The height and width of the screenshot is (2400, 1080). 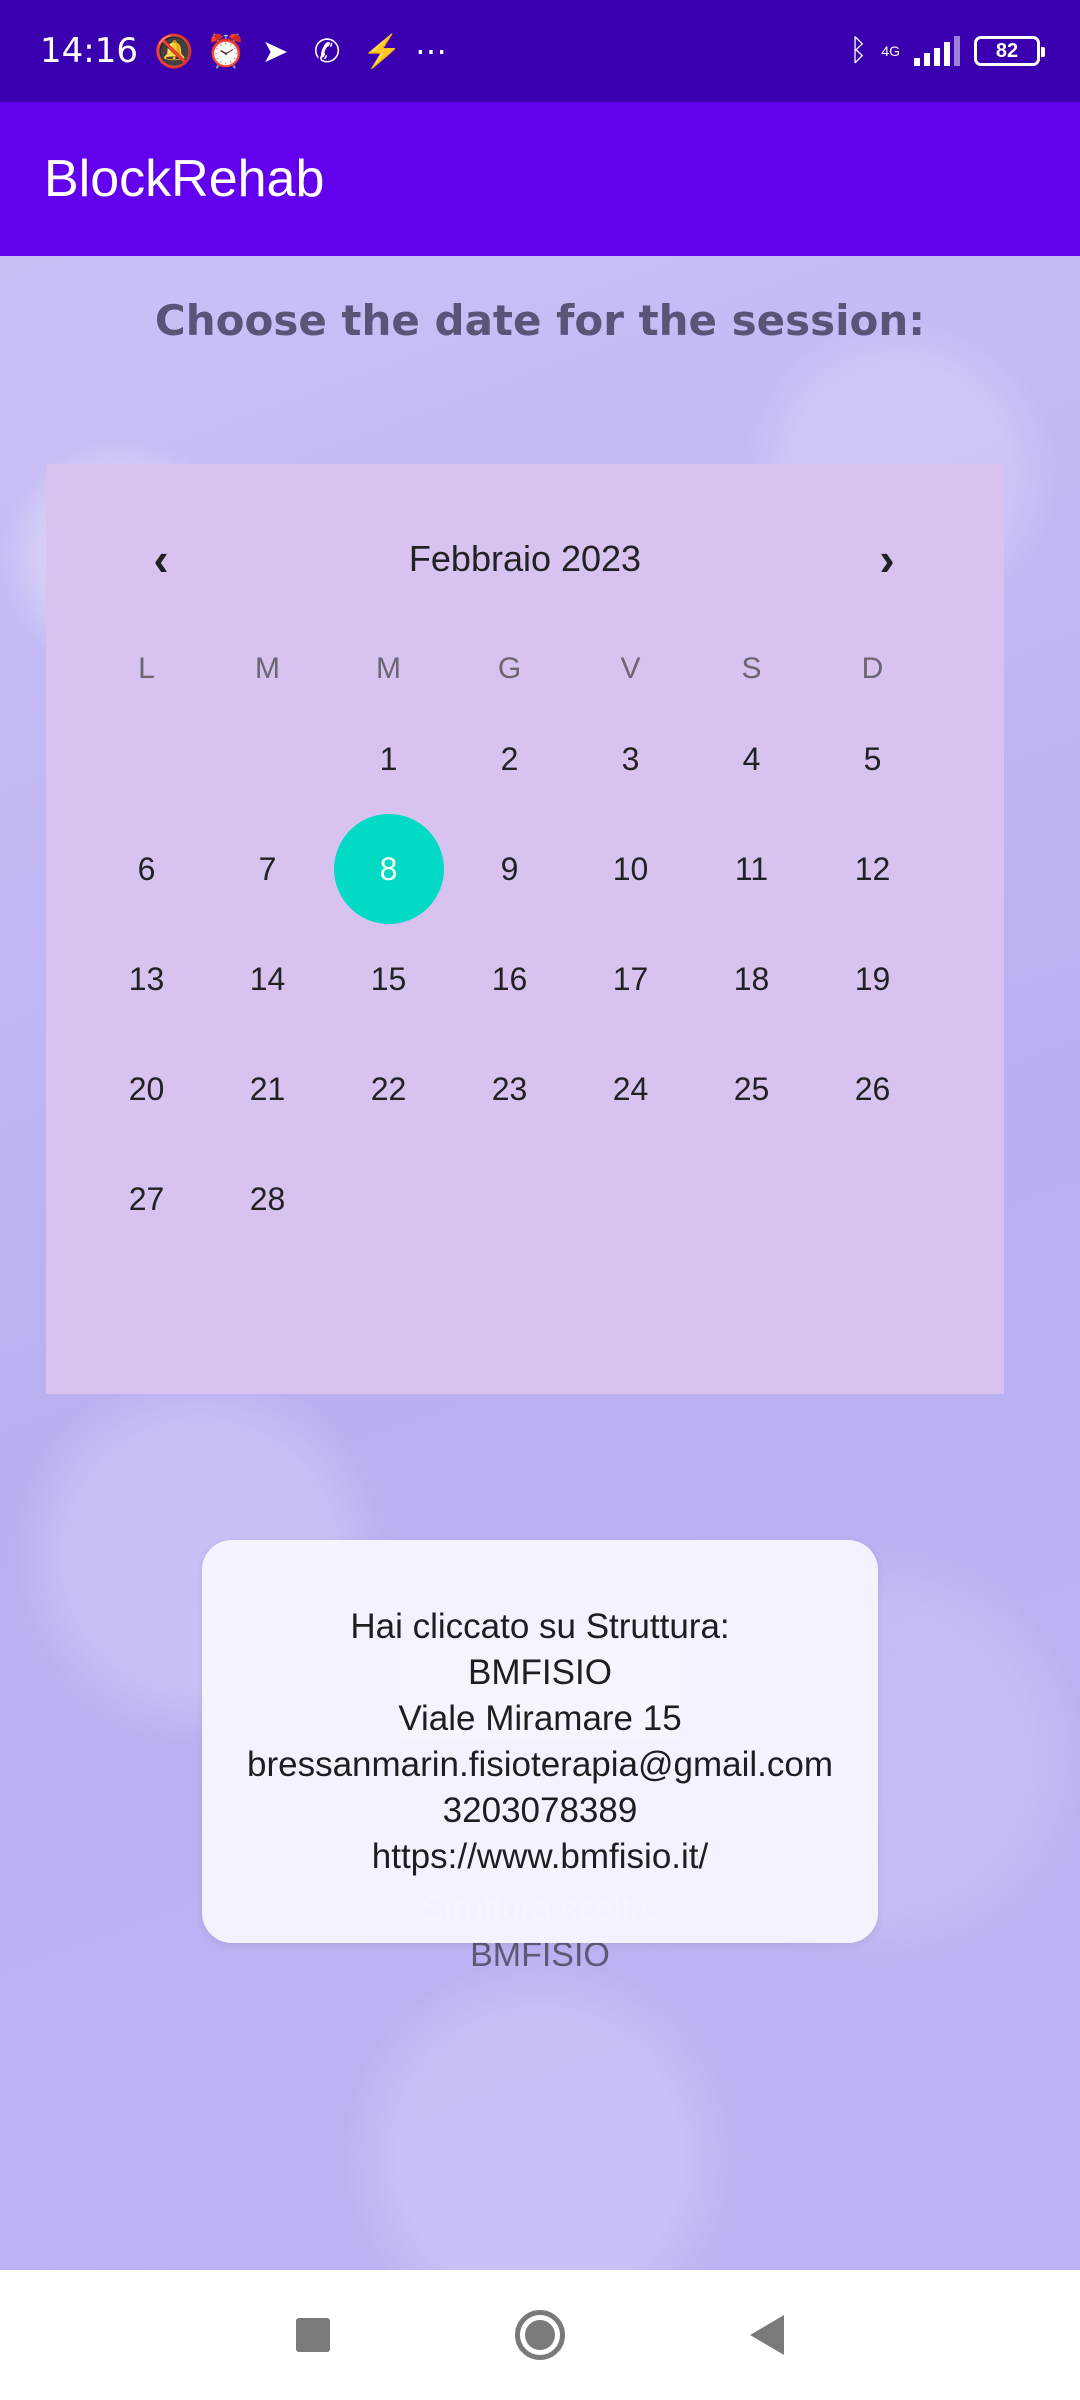 I want to click on battery-icon: 82, so click(x=1009, y=51).